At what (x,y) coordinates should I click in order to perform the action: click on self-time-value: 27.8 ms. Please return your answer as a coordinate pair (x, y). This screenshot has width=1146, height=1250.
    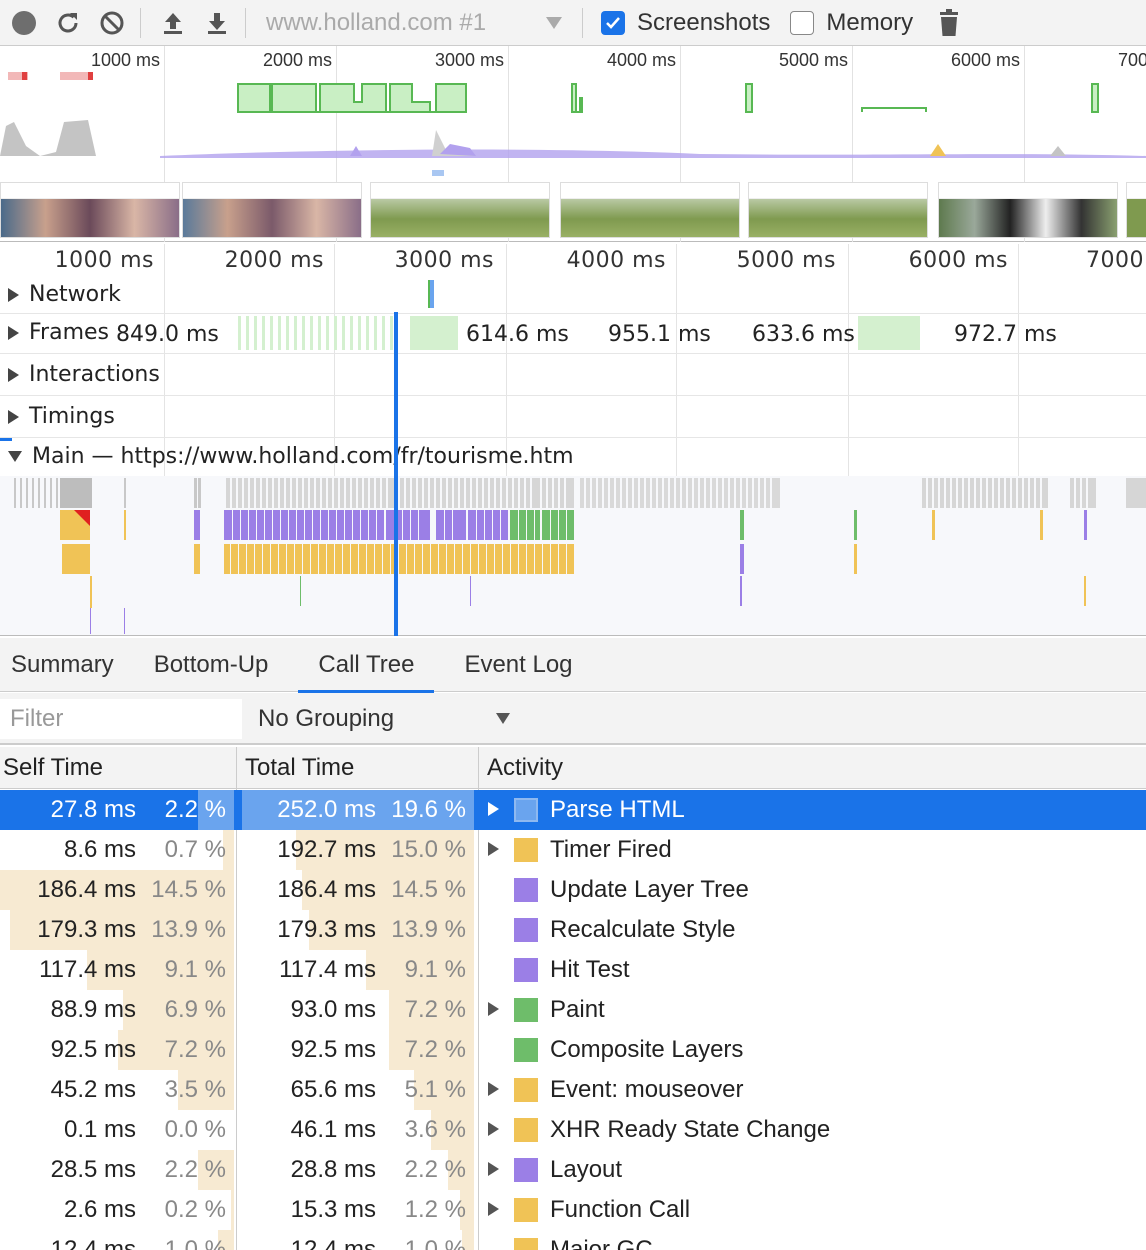
    Looking at the image, I should click on (93, 809).